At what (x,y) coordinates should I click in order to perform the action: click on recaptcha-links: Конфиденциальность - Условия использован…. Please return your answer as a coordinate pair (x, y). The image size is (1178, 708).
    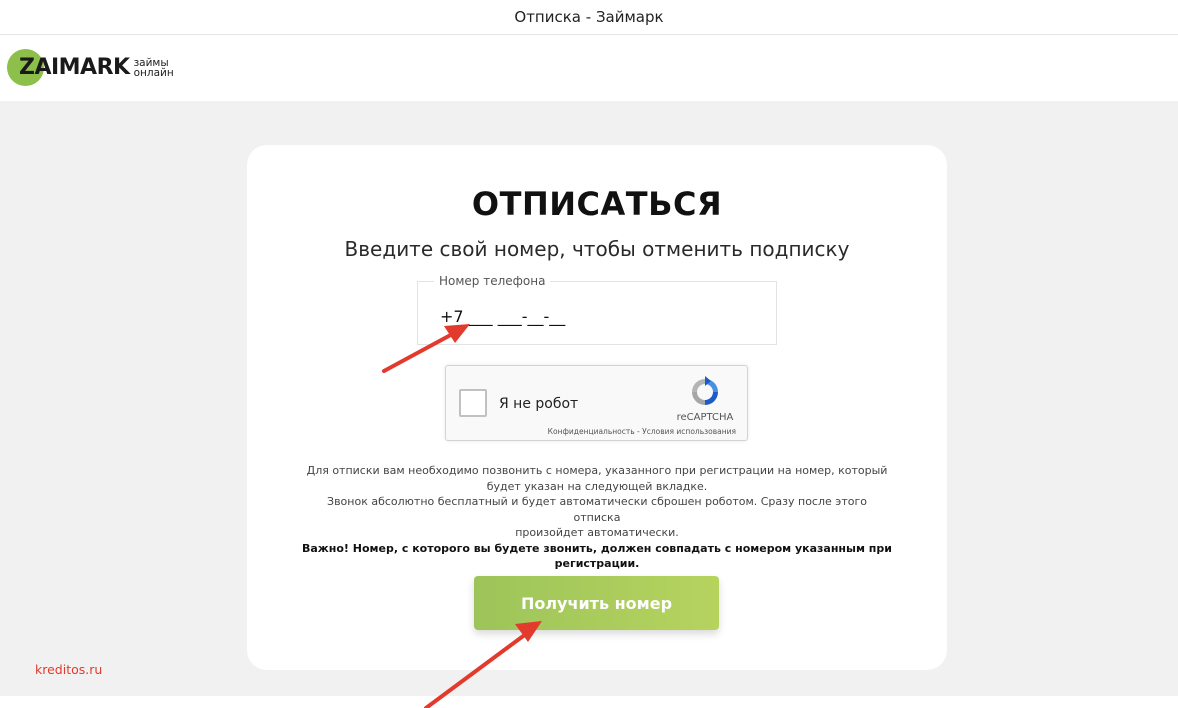
    Looking at the image, I should click on (641, 431).